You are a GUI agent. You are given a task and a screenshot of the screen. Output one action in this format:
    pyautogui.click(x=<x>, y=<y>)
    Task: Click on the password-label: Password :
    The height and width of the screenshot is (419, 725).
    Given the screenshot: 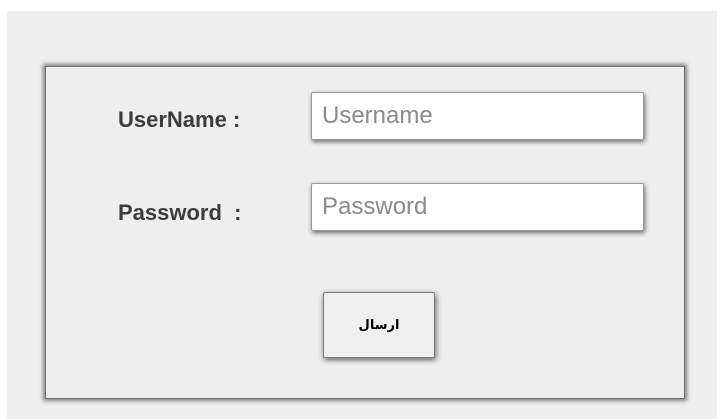 What is the action you would take?
    pyautogui.click(x=180, y=212)
    